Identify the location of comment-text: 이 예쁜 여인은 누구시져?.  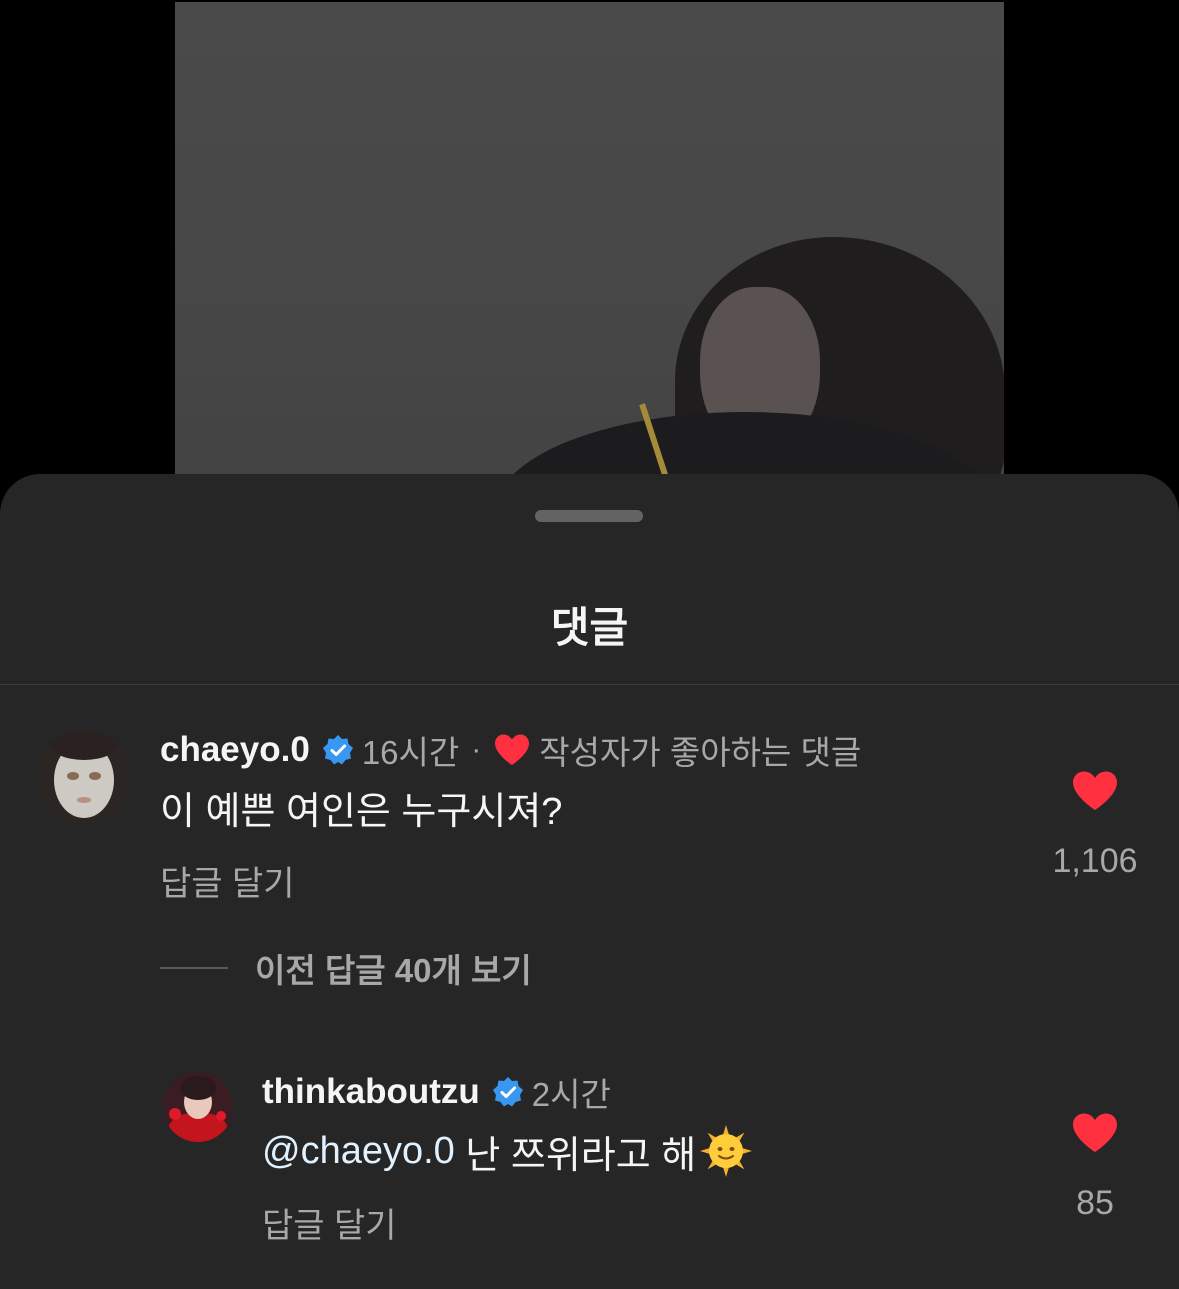
(361, 811).